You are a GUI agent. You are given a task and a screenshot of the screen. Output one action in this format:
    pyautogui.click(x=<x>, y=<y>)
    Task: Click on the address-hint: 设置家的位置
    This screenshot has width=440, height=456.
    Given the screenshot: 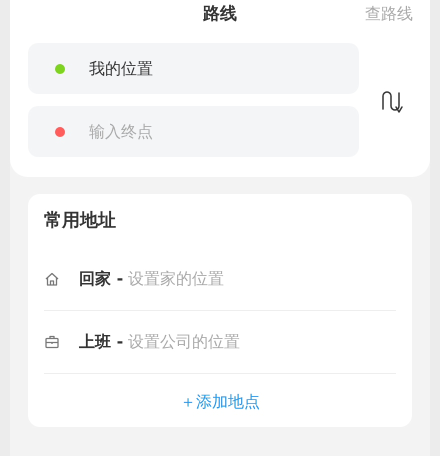 What is the action you would take?
    pyautogui.click(x=176, y=279)
    